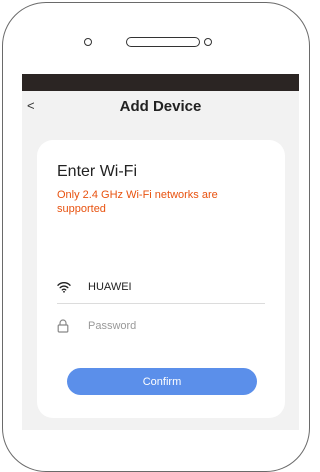 Image resolution: width=320 pixels, height=472 pixels. What do you see at coordinates (162, 381) in the screenshot?
I see `confirm-button: Confirm` at bounding box center [162, 381].